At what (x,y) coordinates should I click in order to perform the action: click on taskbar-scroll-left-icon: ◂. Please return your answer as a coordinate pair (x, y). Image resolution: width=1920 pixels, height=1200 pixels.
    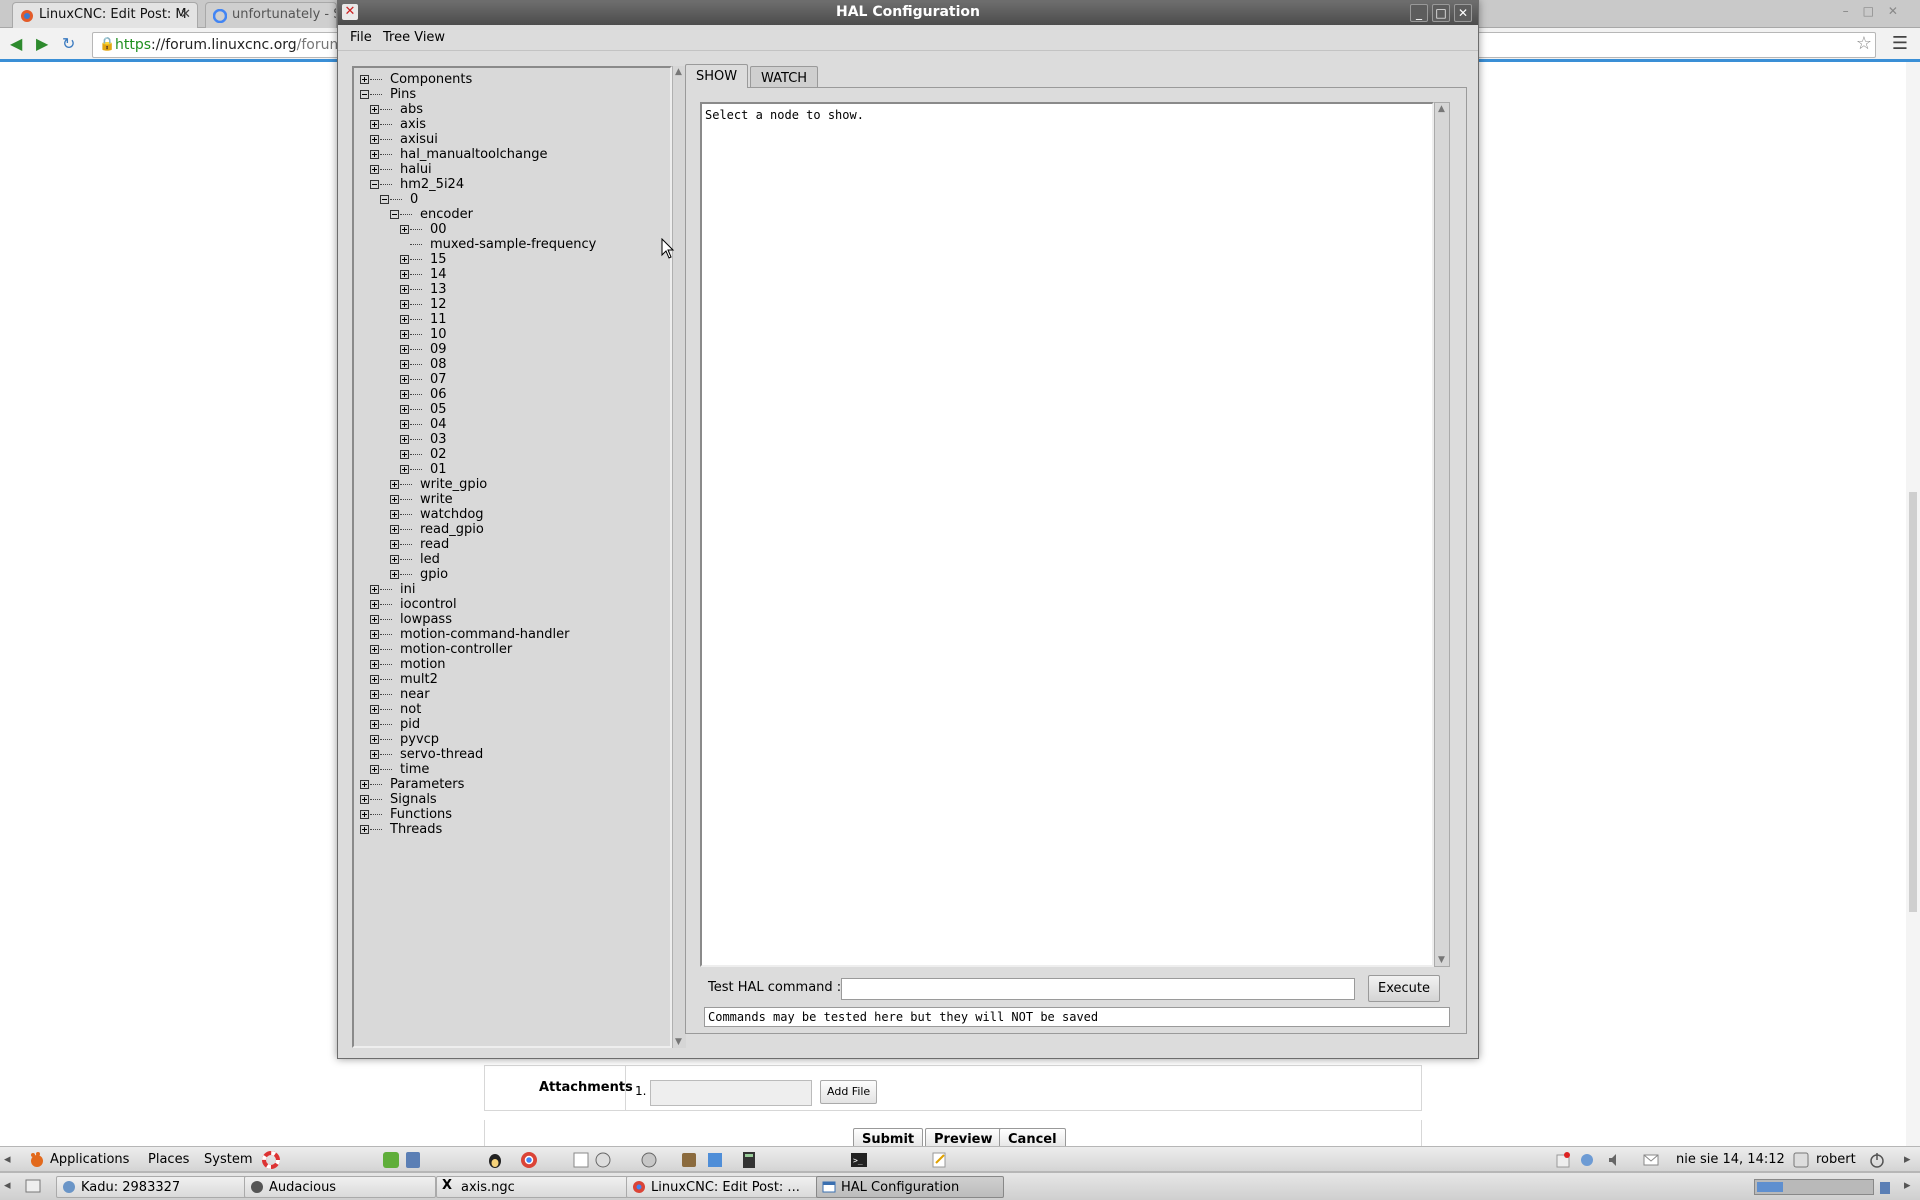
    Looking at the image, I should click on (7, 1185).